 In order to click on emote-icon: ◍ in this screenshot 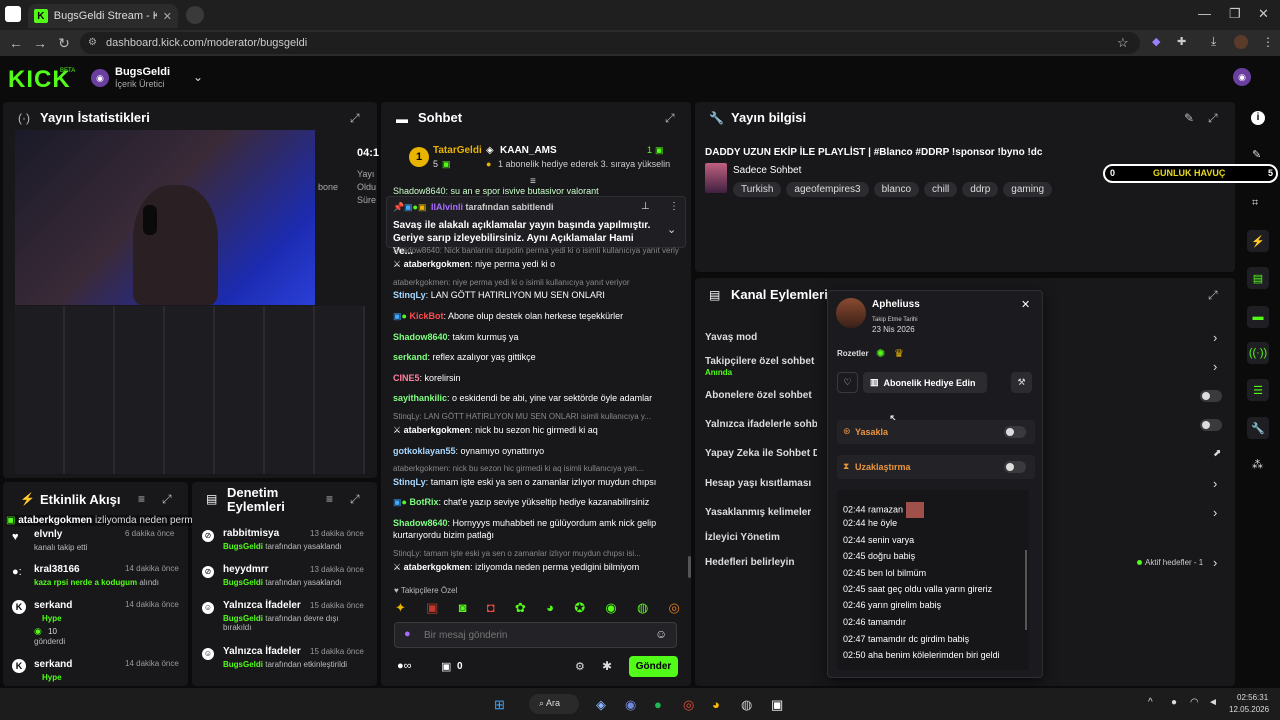, I will do `click(642, 608)`.